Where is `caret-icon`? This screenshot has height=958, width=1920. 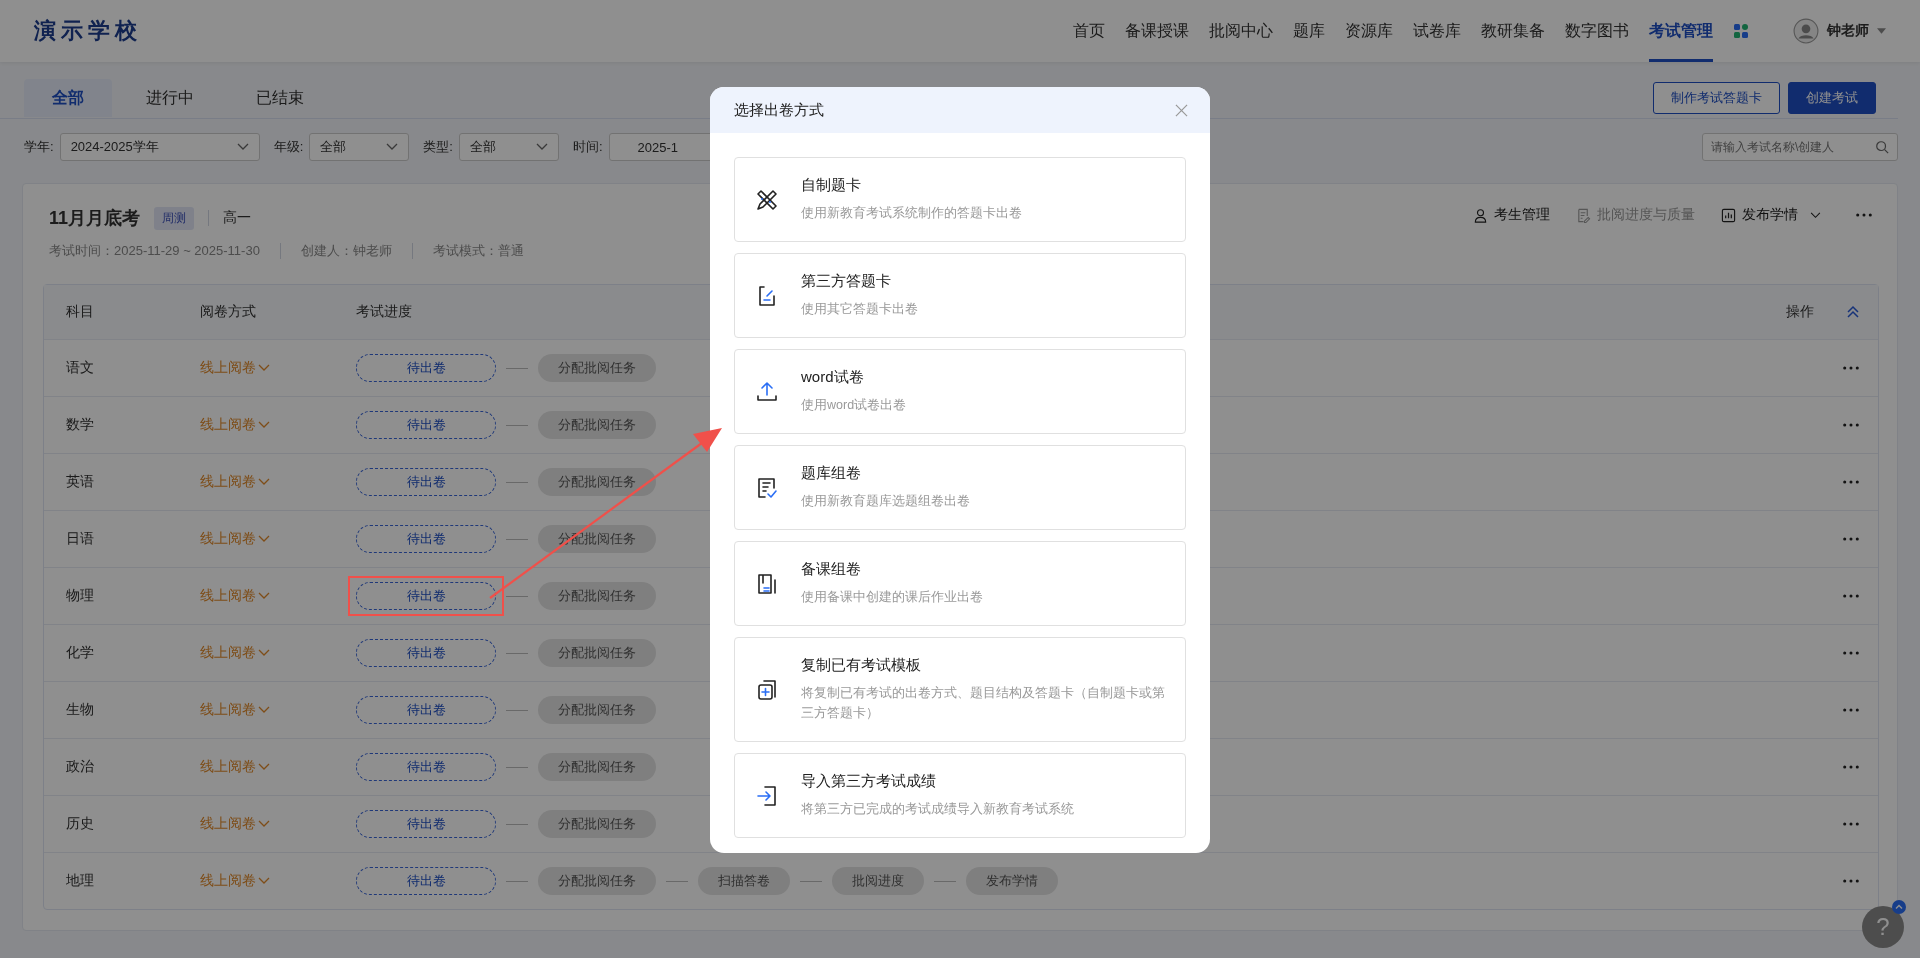 caret-icon is located at coordinates (1881, 31).